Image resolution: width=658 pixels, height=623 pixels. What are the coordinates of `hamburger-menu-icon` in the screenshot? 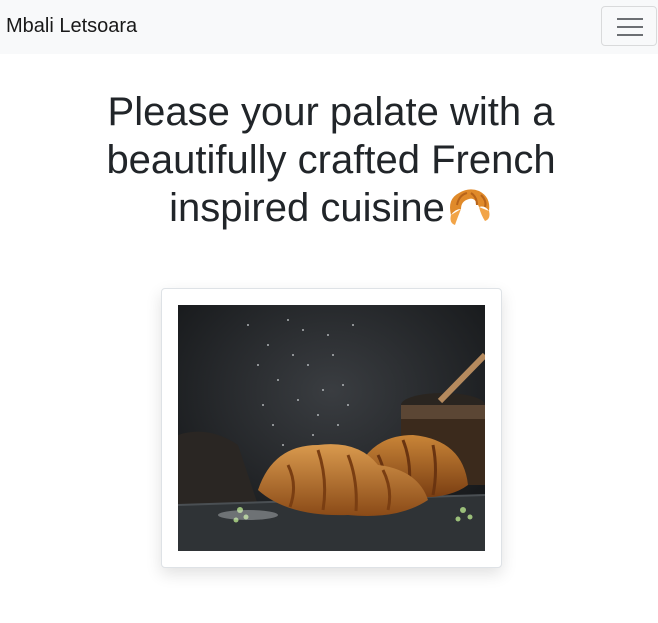 It's located at (630, 27).